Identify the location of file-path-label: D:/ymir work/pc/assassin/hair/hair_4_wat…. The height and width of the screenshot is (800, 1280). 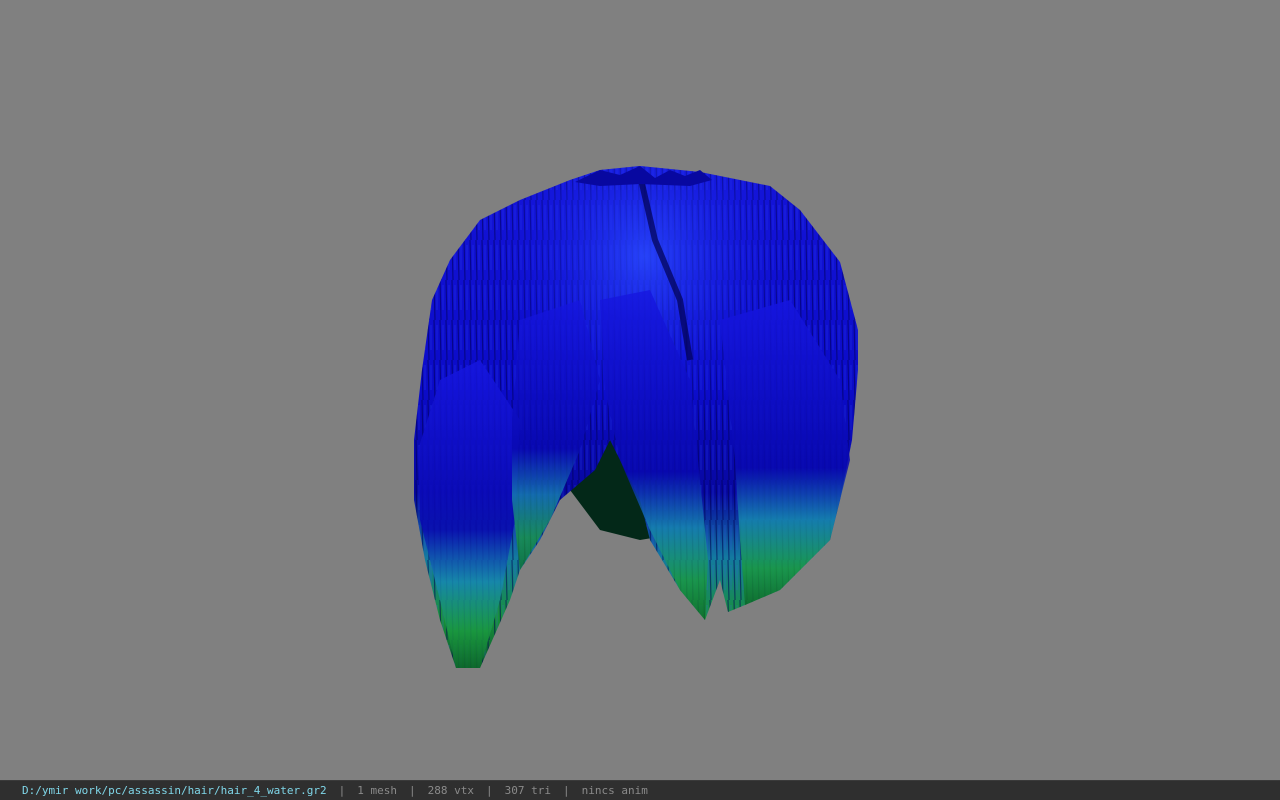
(174, 790).